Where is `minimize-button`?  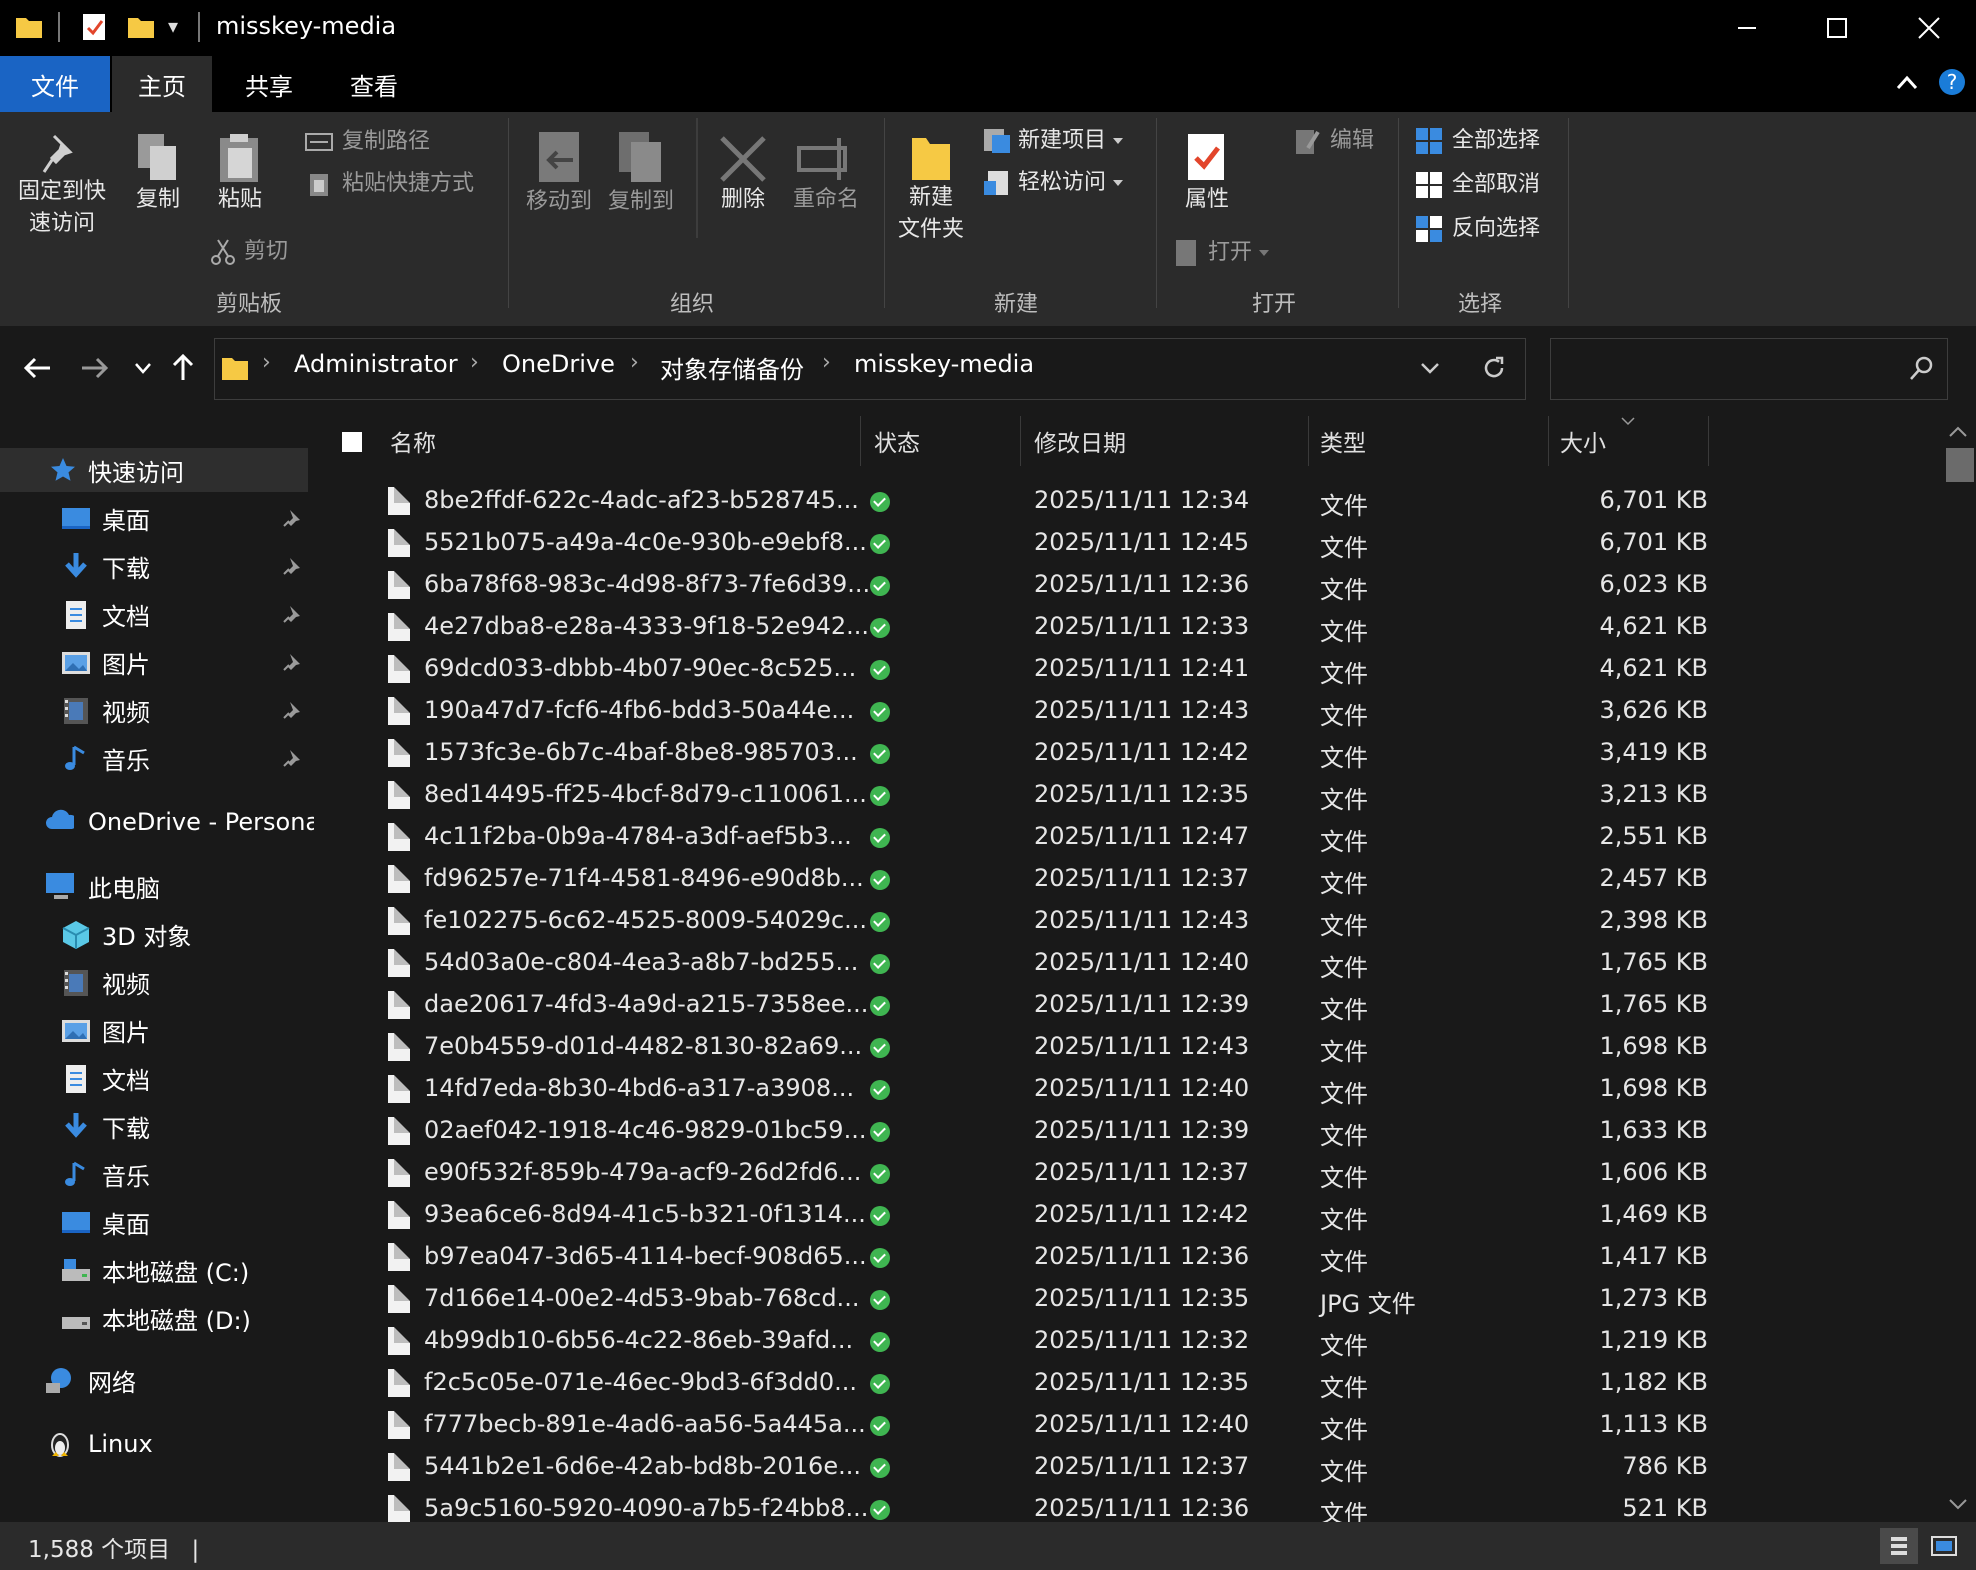
minimize-button is located at coordinates (1747, 28).